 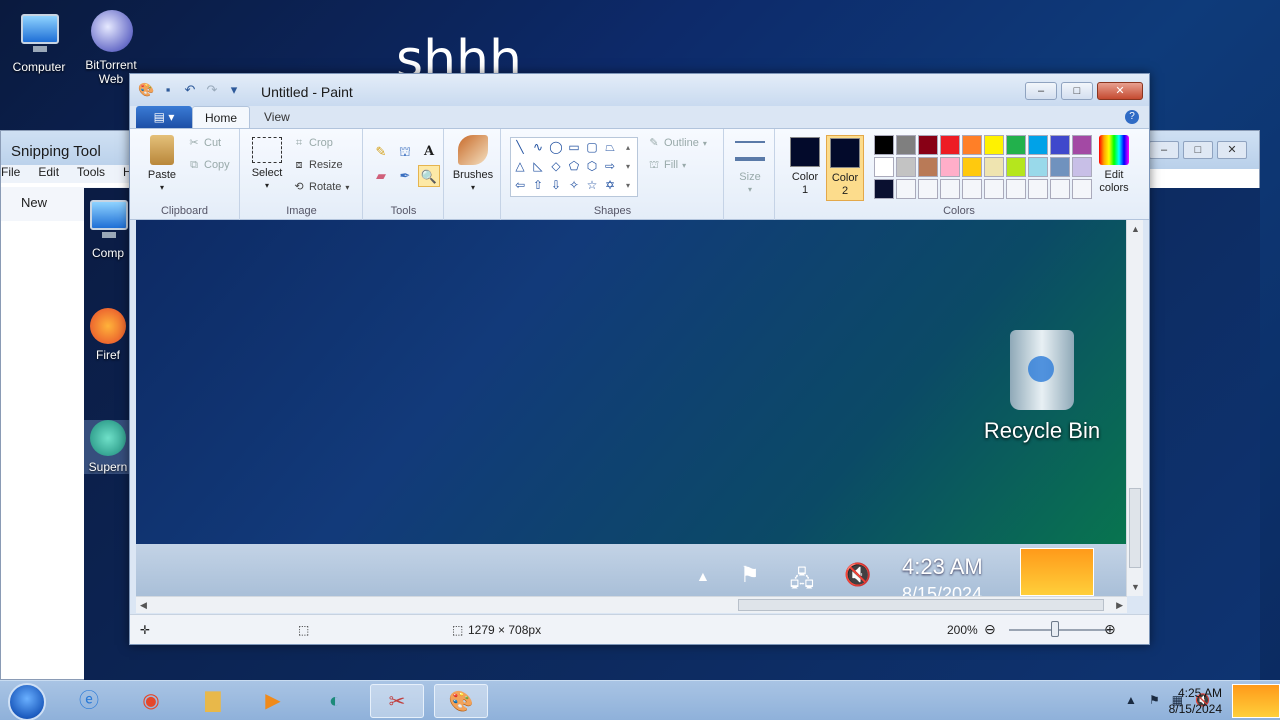 I want to click on up-arrow-shape-icon: ⇧, so click(x=538, y=185).